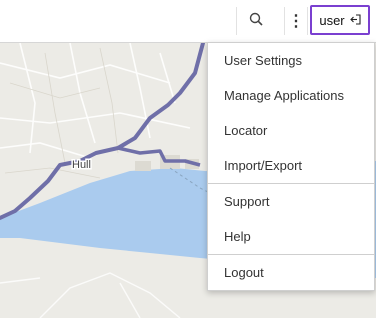 The height and width of the screenshot is (318, 376). I want to click on menu-item-support: Support, so click(291, 201).